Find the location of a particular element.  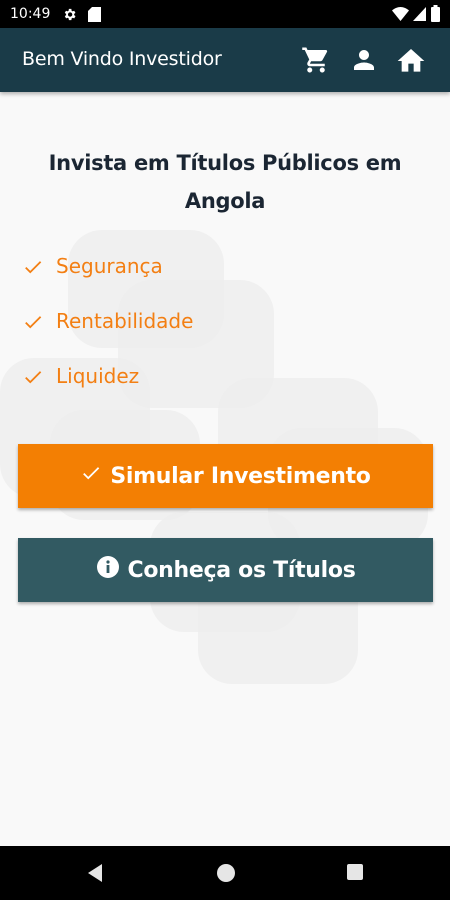

cart-icon is located at coordinates (316, 60).